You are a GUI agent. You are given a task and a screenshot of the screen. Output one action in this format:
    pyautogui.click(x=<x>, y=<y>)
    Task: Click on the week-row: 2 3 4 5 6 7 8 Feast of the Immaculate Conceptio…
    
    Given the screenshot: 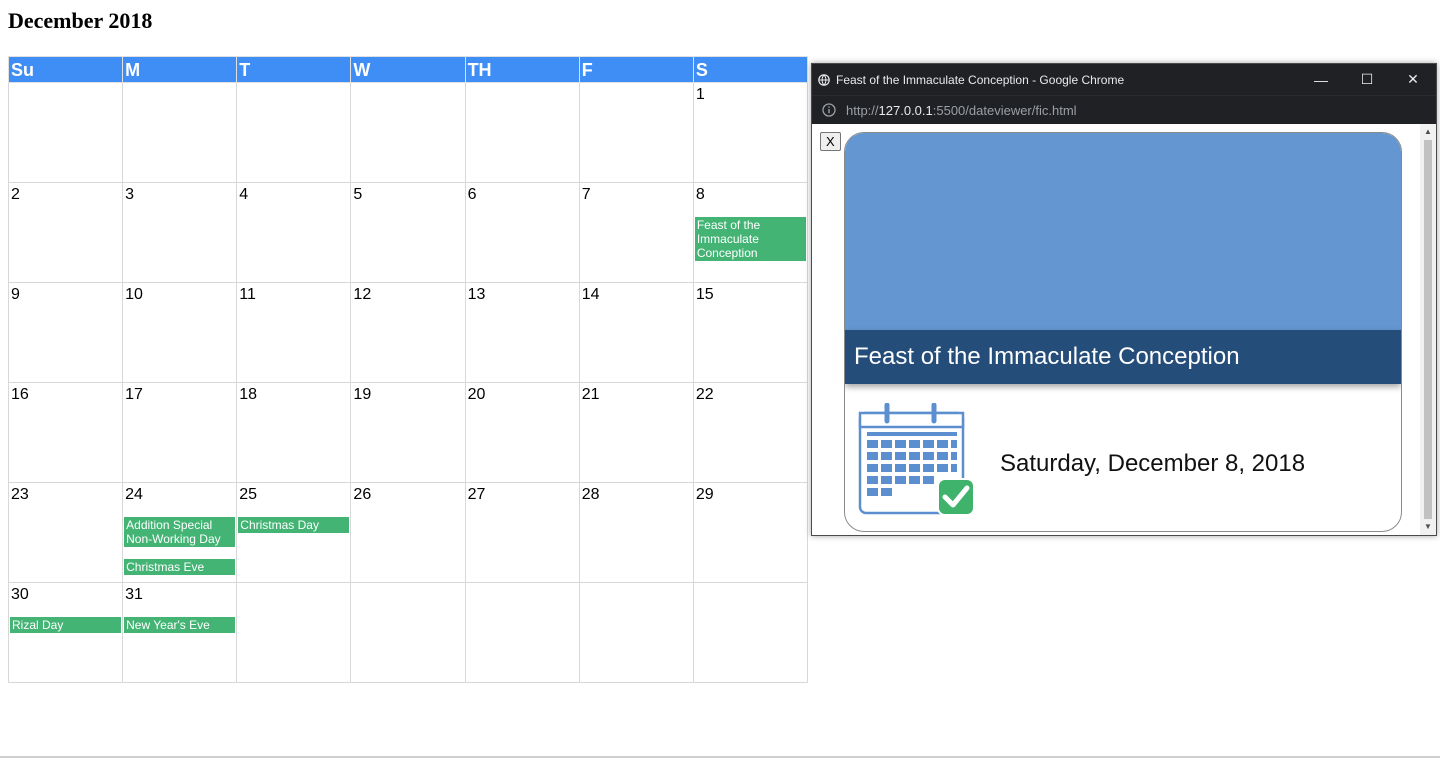 What is the action you would take?
    pyautogui.click(x=408, y=232)
    